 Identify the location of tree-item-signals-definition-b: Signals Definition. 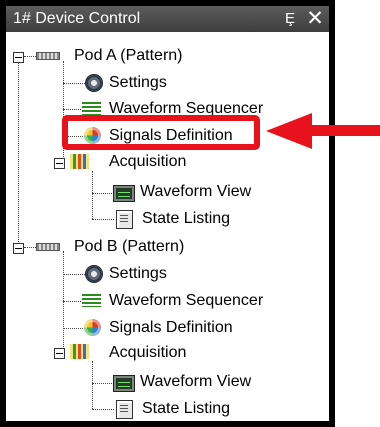
(171, 328).